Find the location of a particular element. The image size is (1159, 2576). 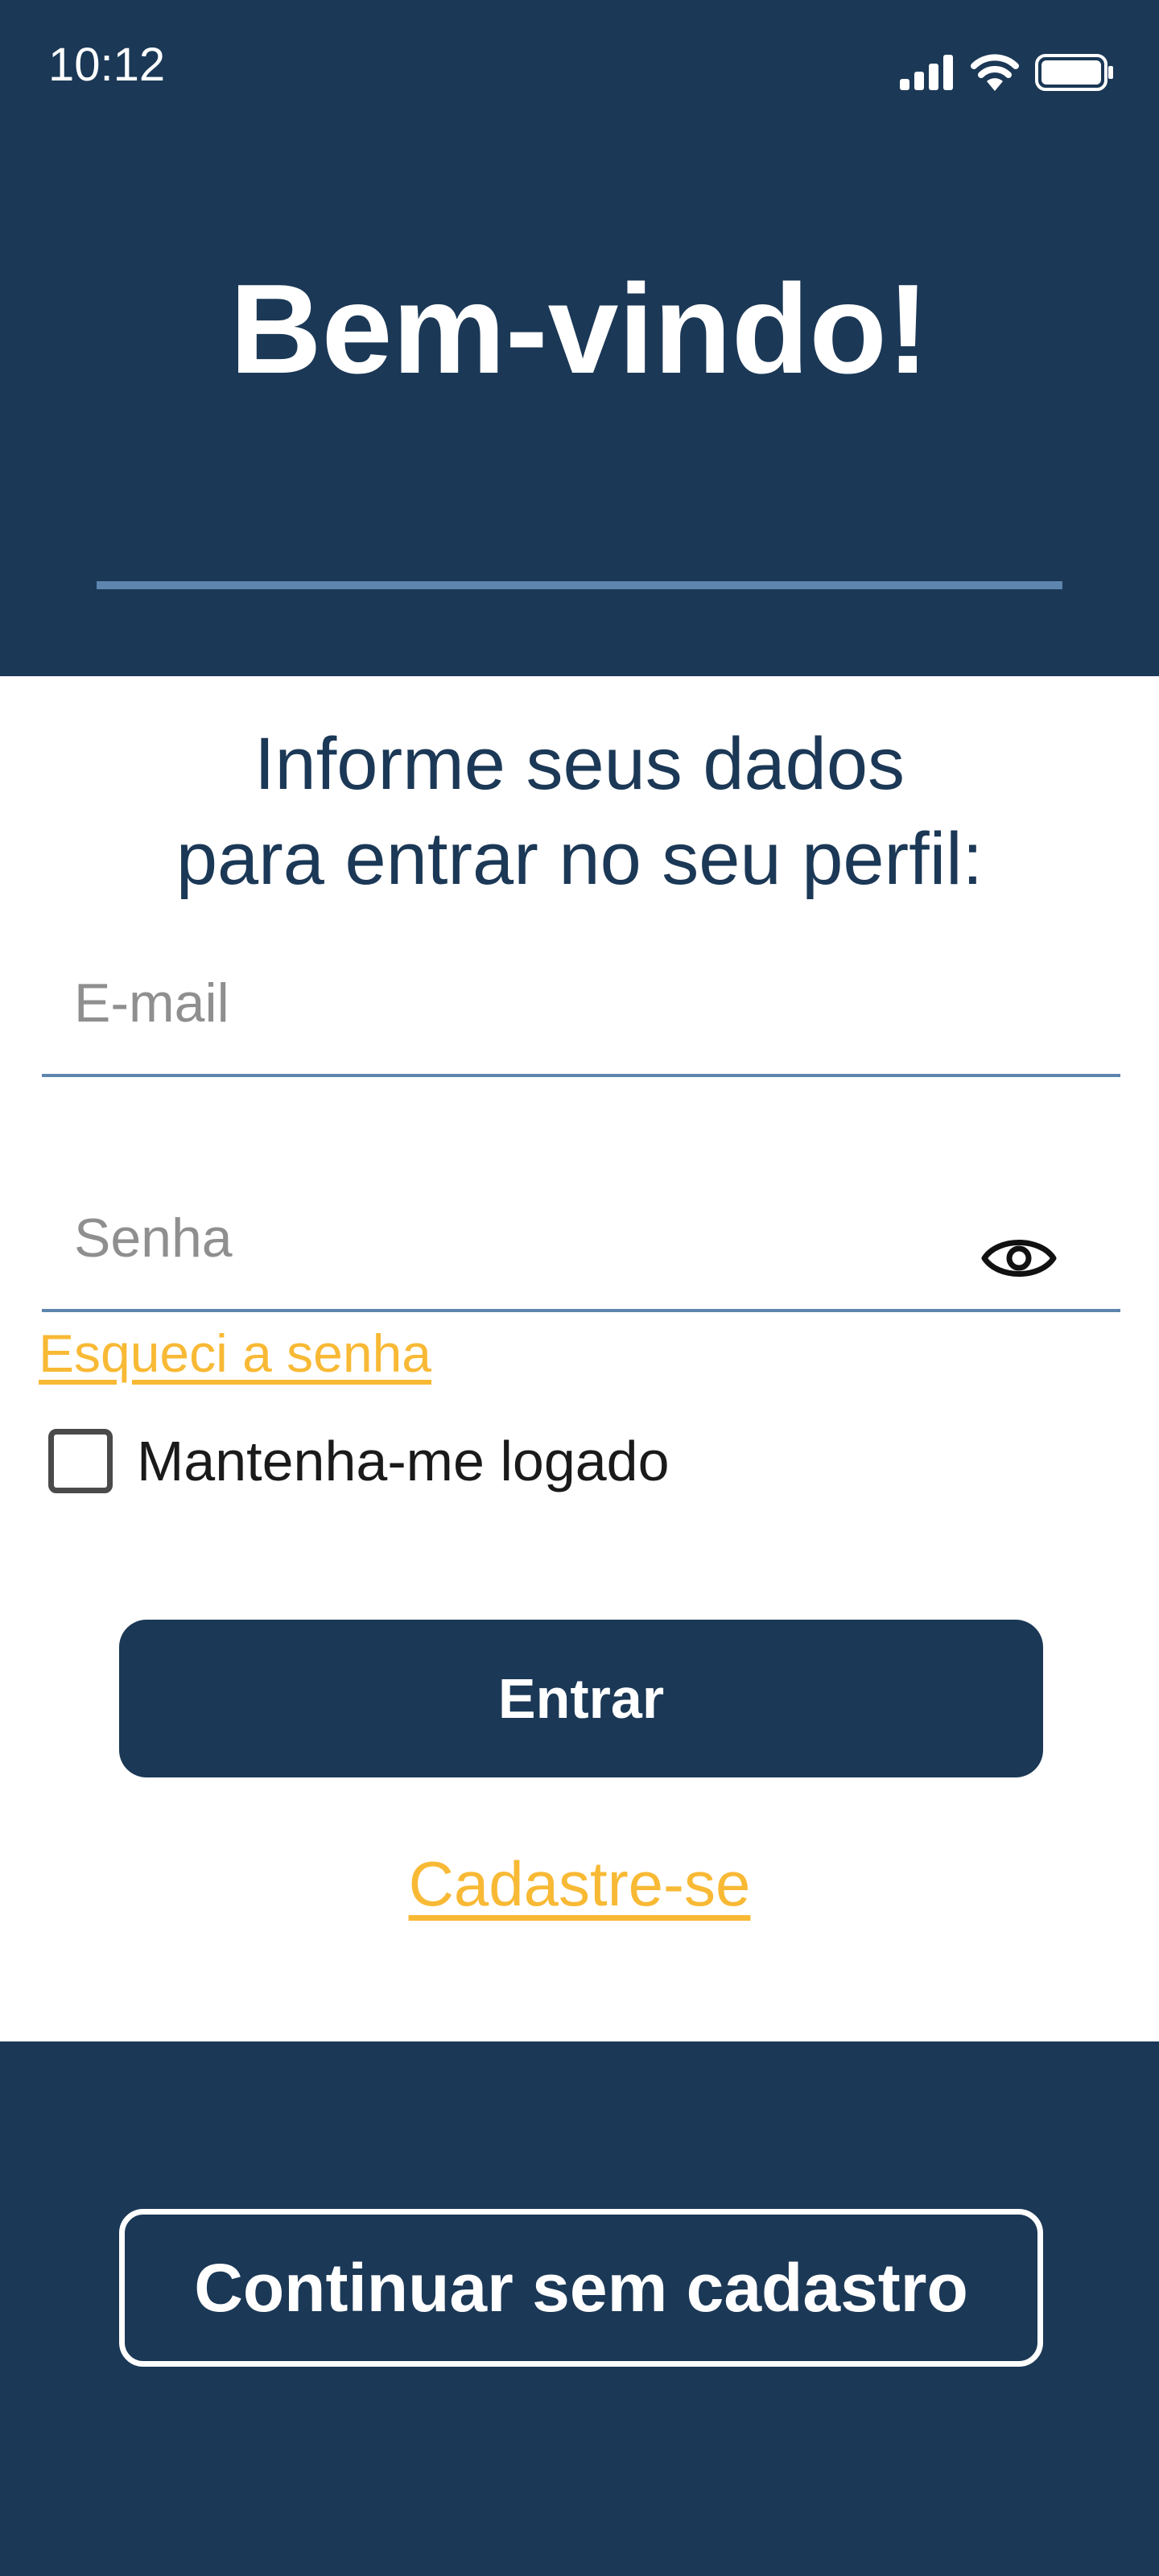

remember-me-checkbox is located at coordinates (80, 1461).